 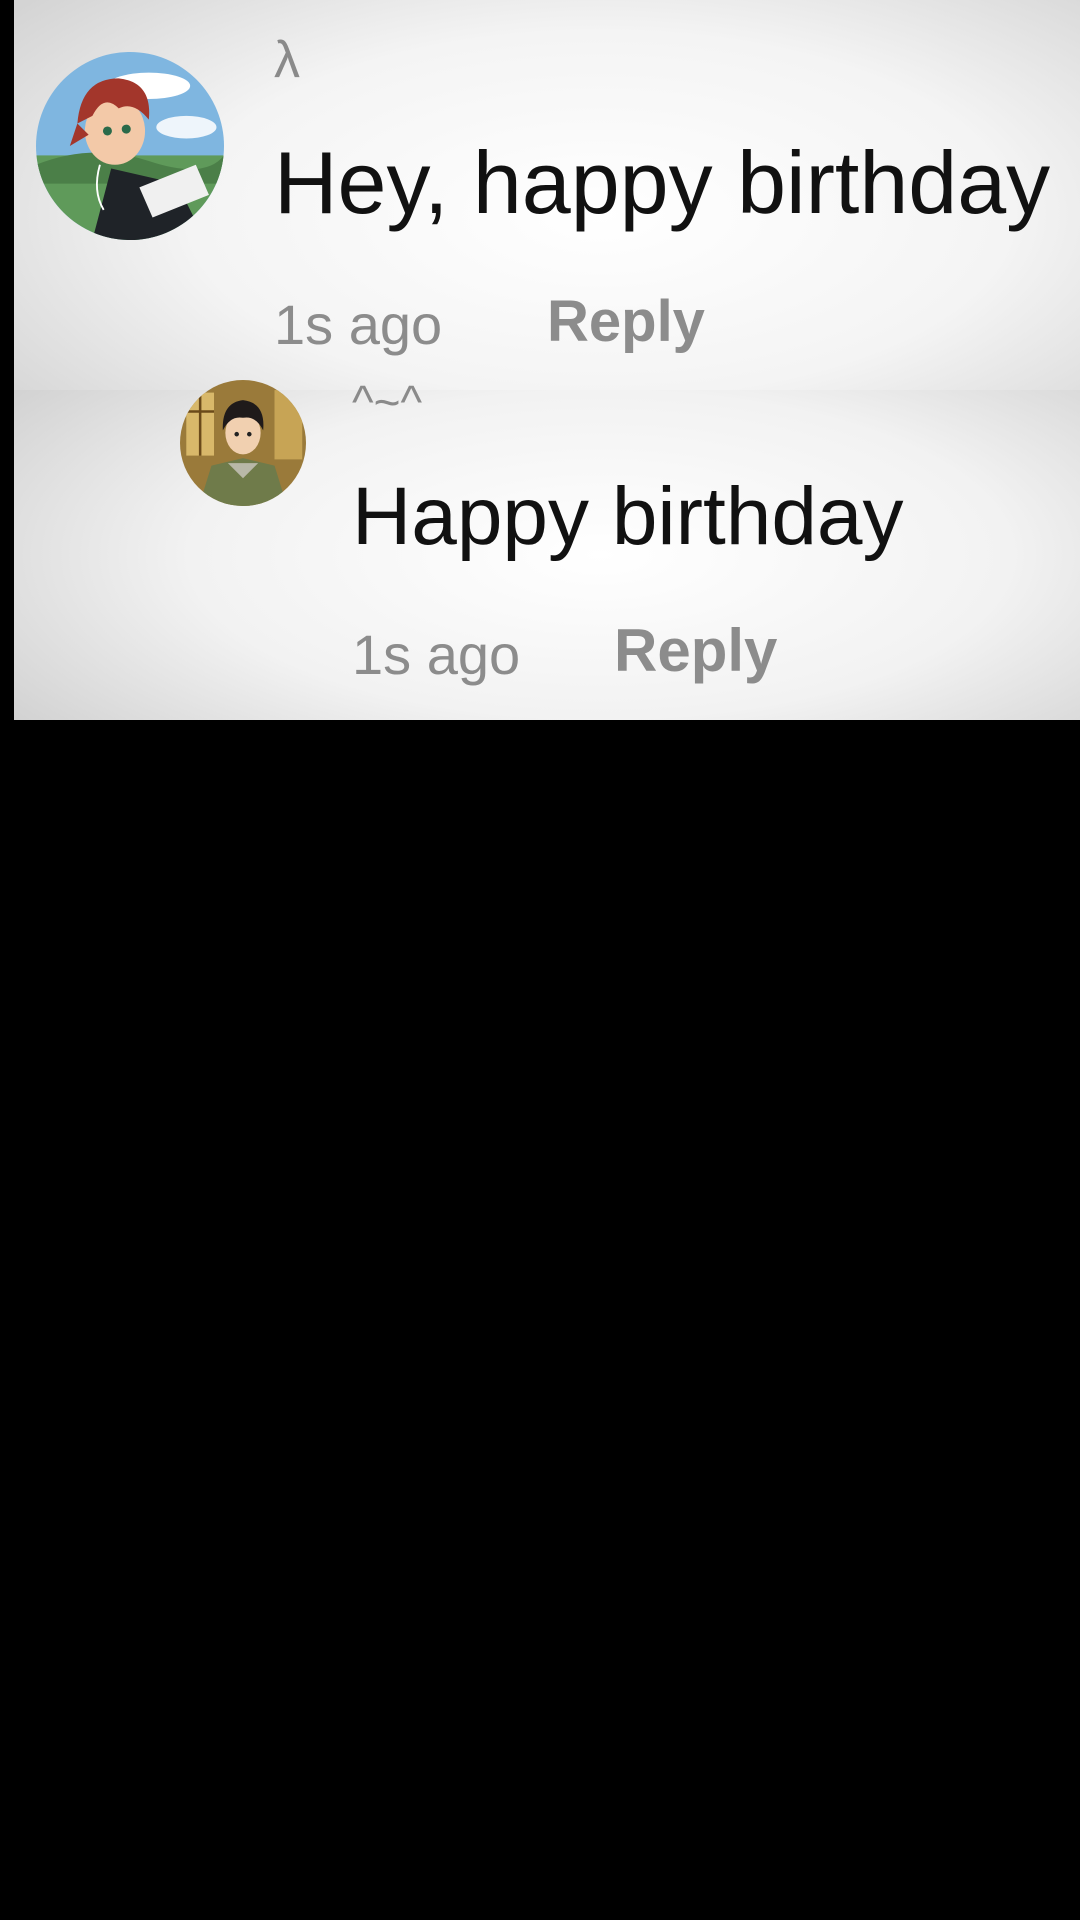 What do you see at coordinates (387, 402) in the screenshot?
I see `comment-username: ^~^` at bounding box center [387, 402].